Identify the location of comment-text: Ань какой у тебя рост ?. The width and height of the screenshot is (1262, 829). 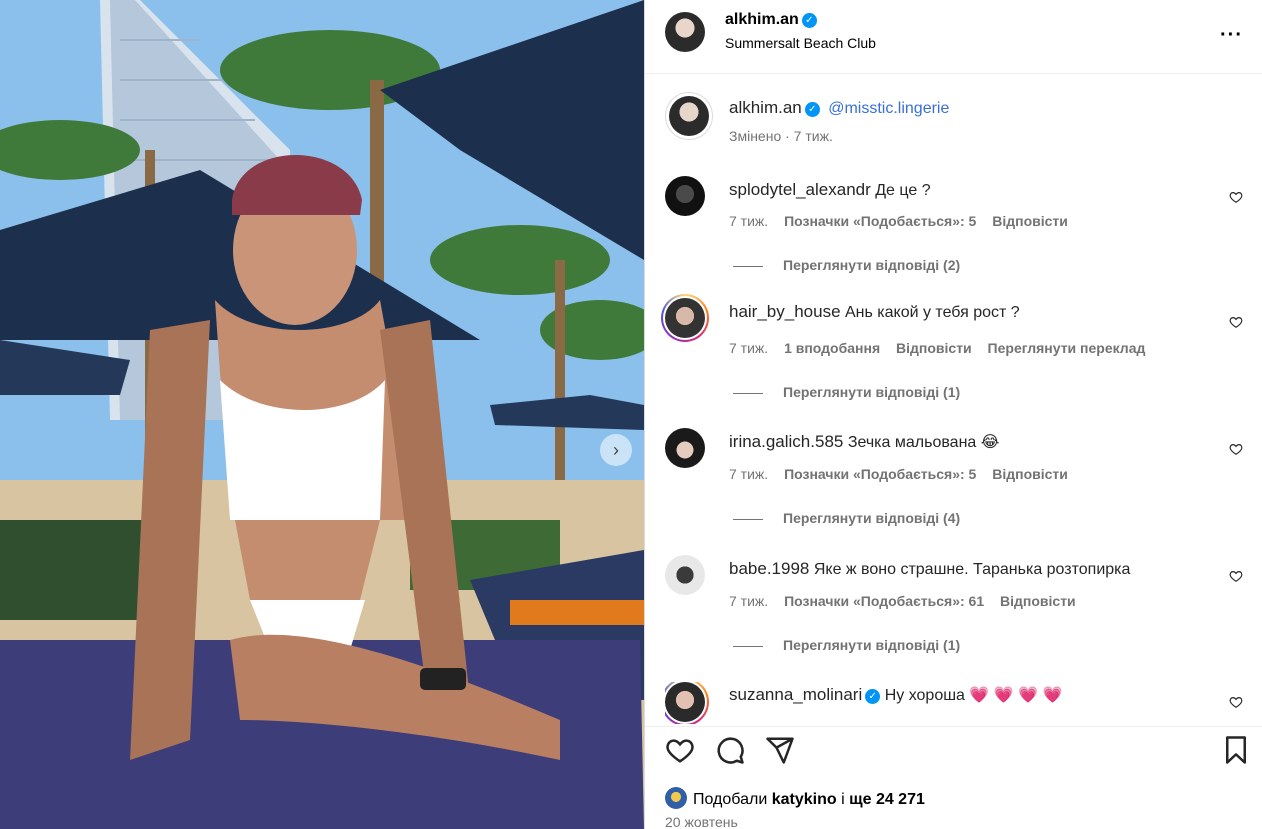
(932, 312).